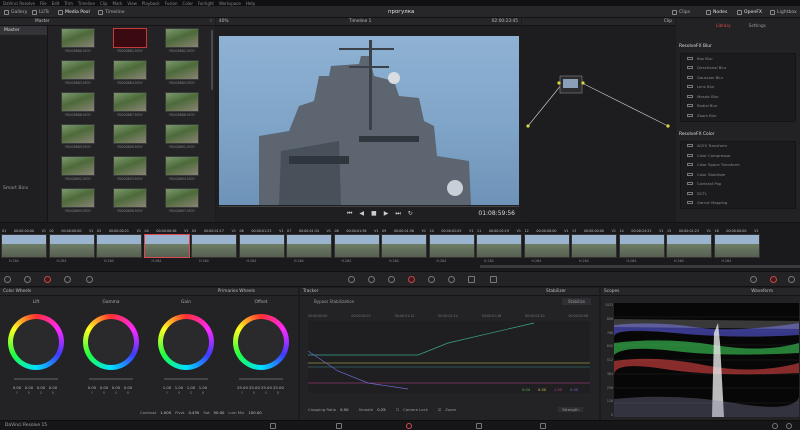 The width and height of the screenshot is (800, 430). I want to click on color-match-icon, so click(27, 279).